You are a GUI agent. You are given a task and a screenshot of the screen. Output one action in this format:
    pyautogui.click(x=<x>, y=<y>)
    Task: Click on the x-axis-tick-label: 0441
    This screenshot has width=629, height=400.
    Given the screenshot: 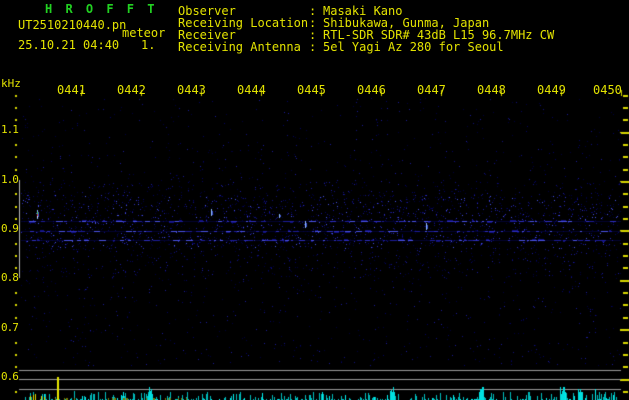 What is the action you would take?
    pyautogui.click(x=71, y=90)
    